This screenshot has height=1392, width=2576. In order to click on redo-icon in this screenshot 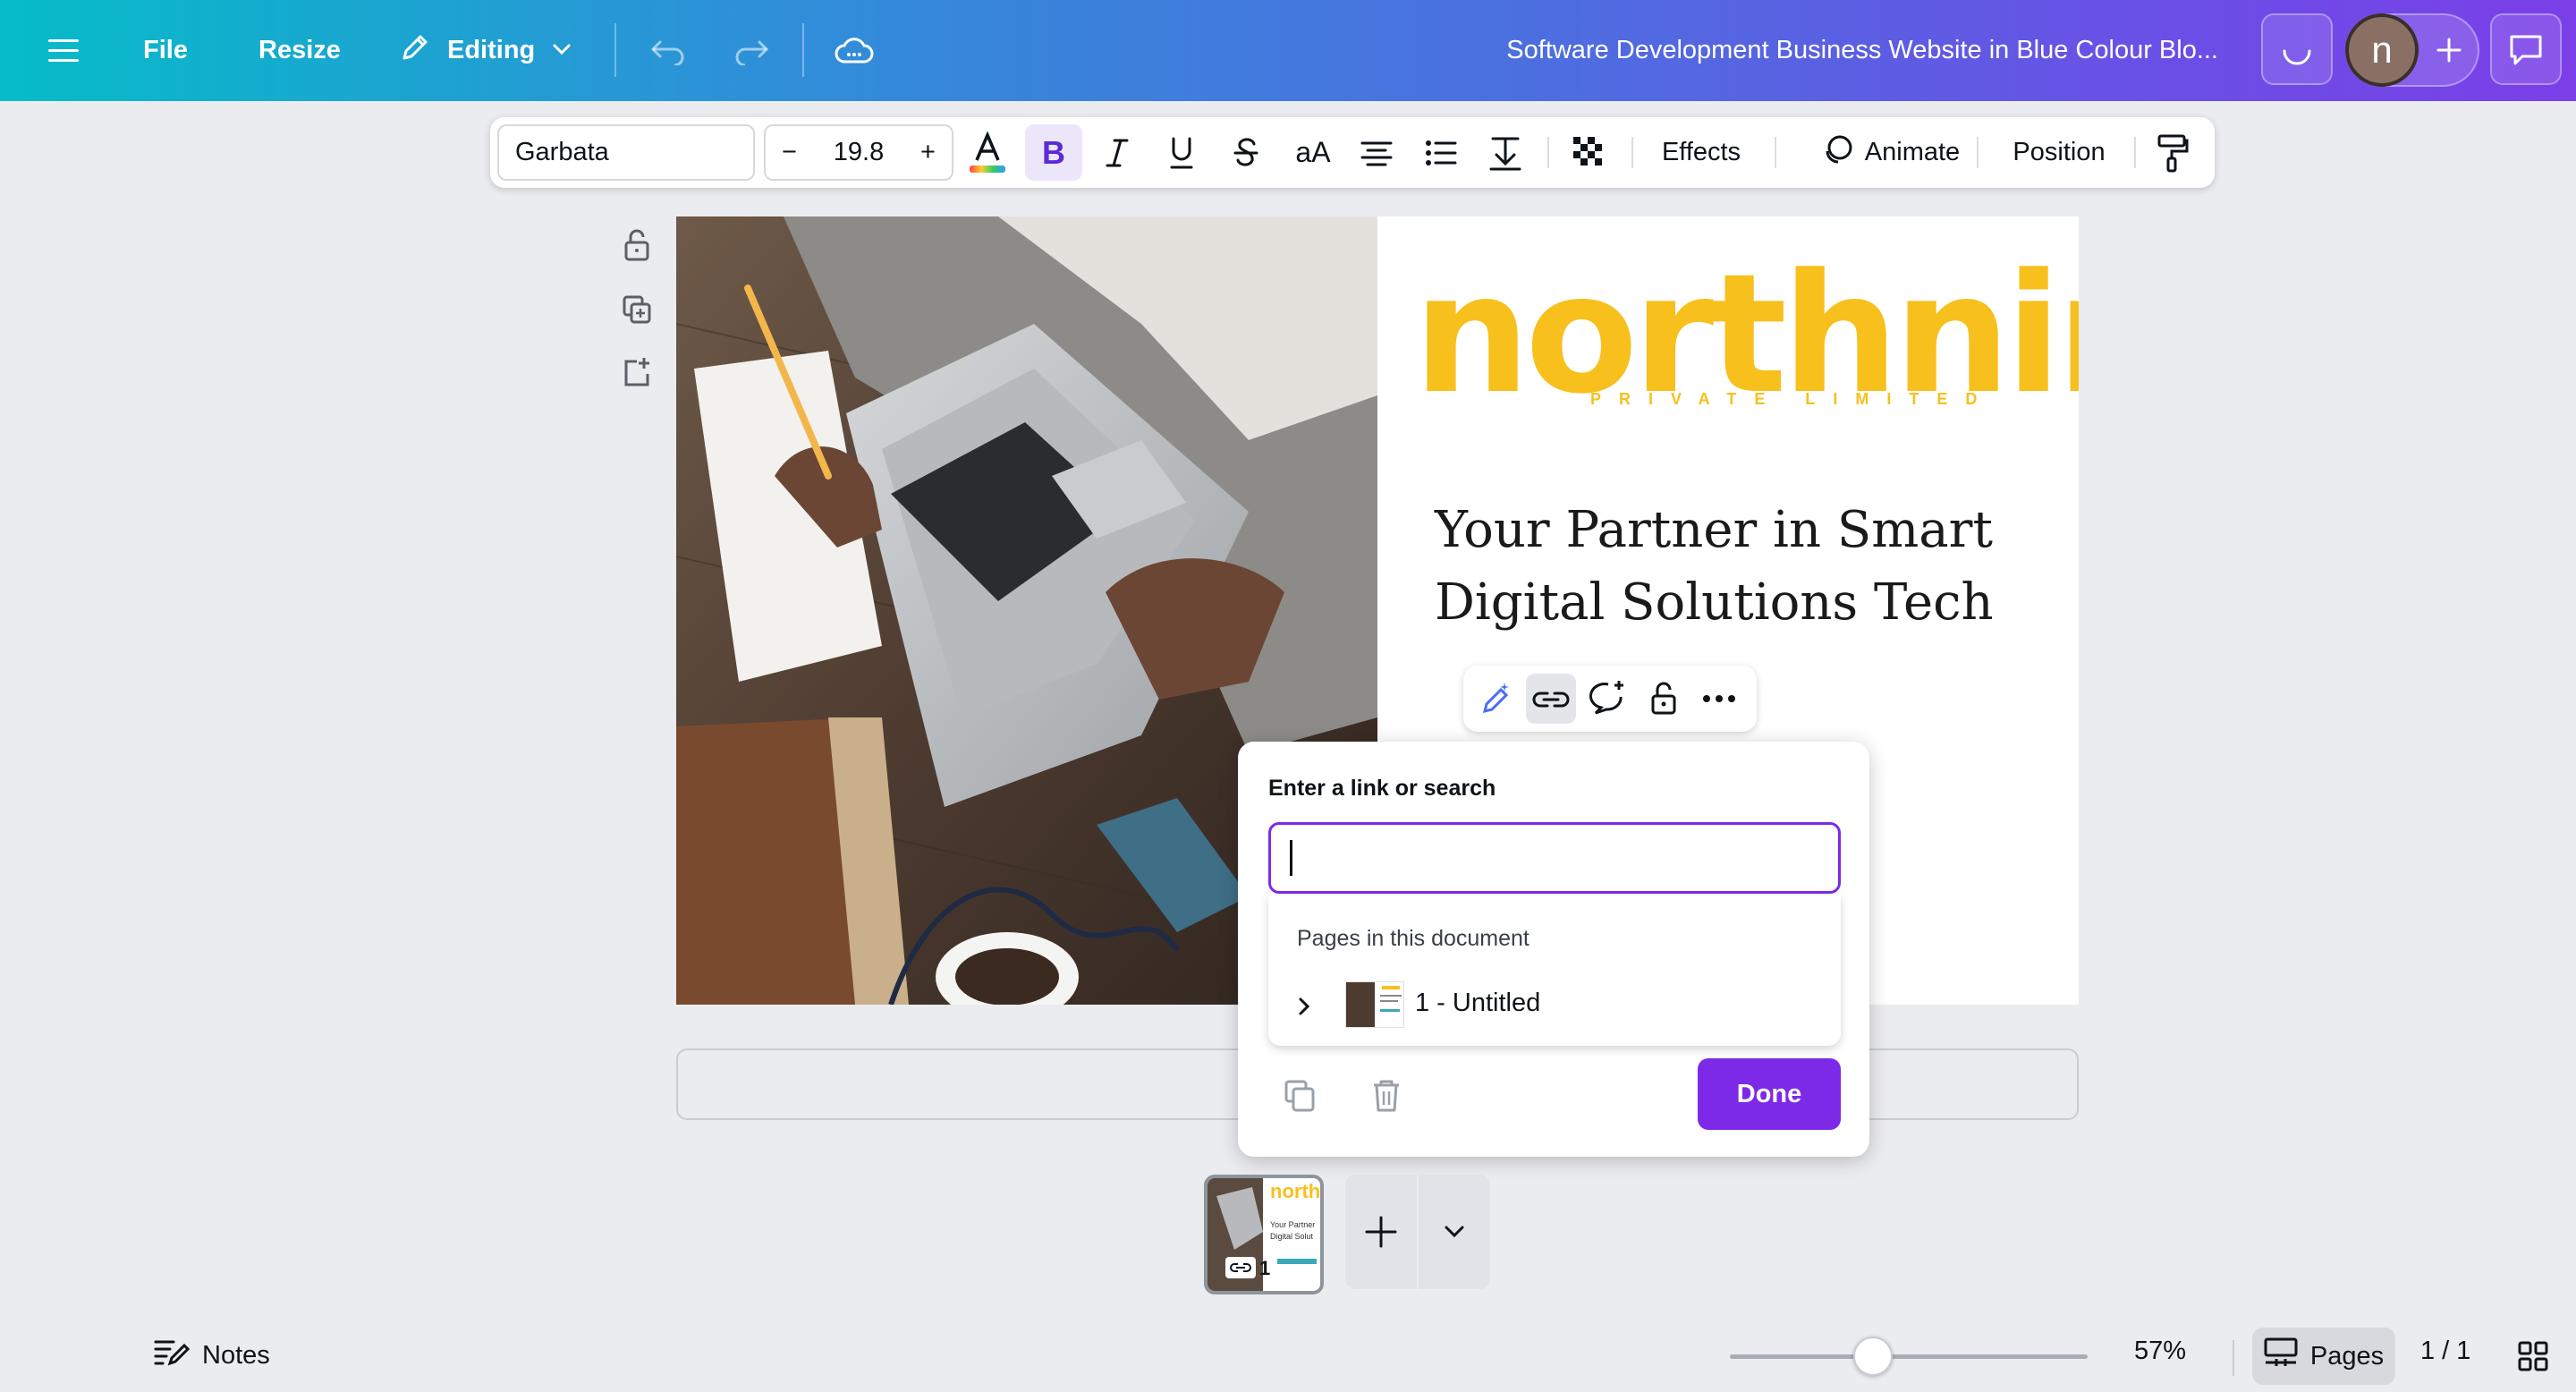, I will do `click(751, 50)`.